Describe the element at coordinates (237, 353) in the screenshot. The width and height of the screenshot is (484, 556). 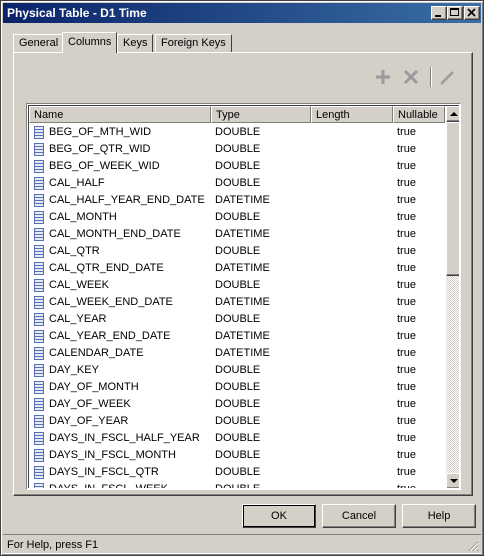
I see `table-row: CALENDAR_DATE DATETIME true` at that location.